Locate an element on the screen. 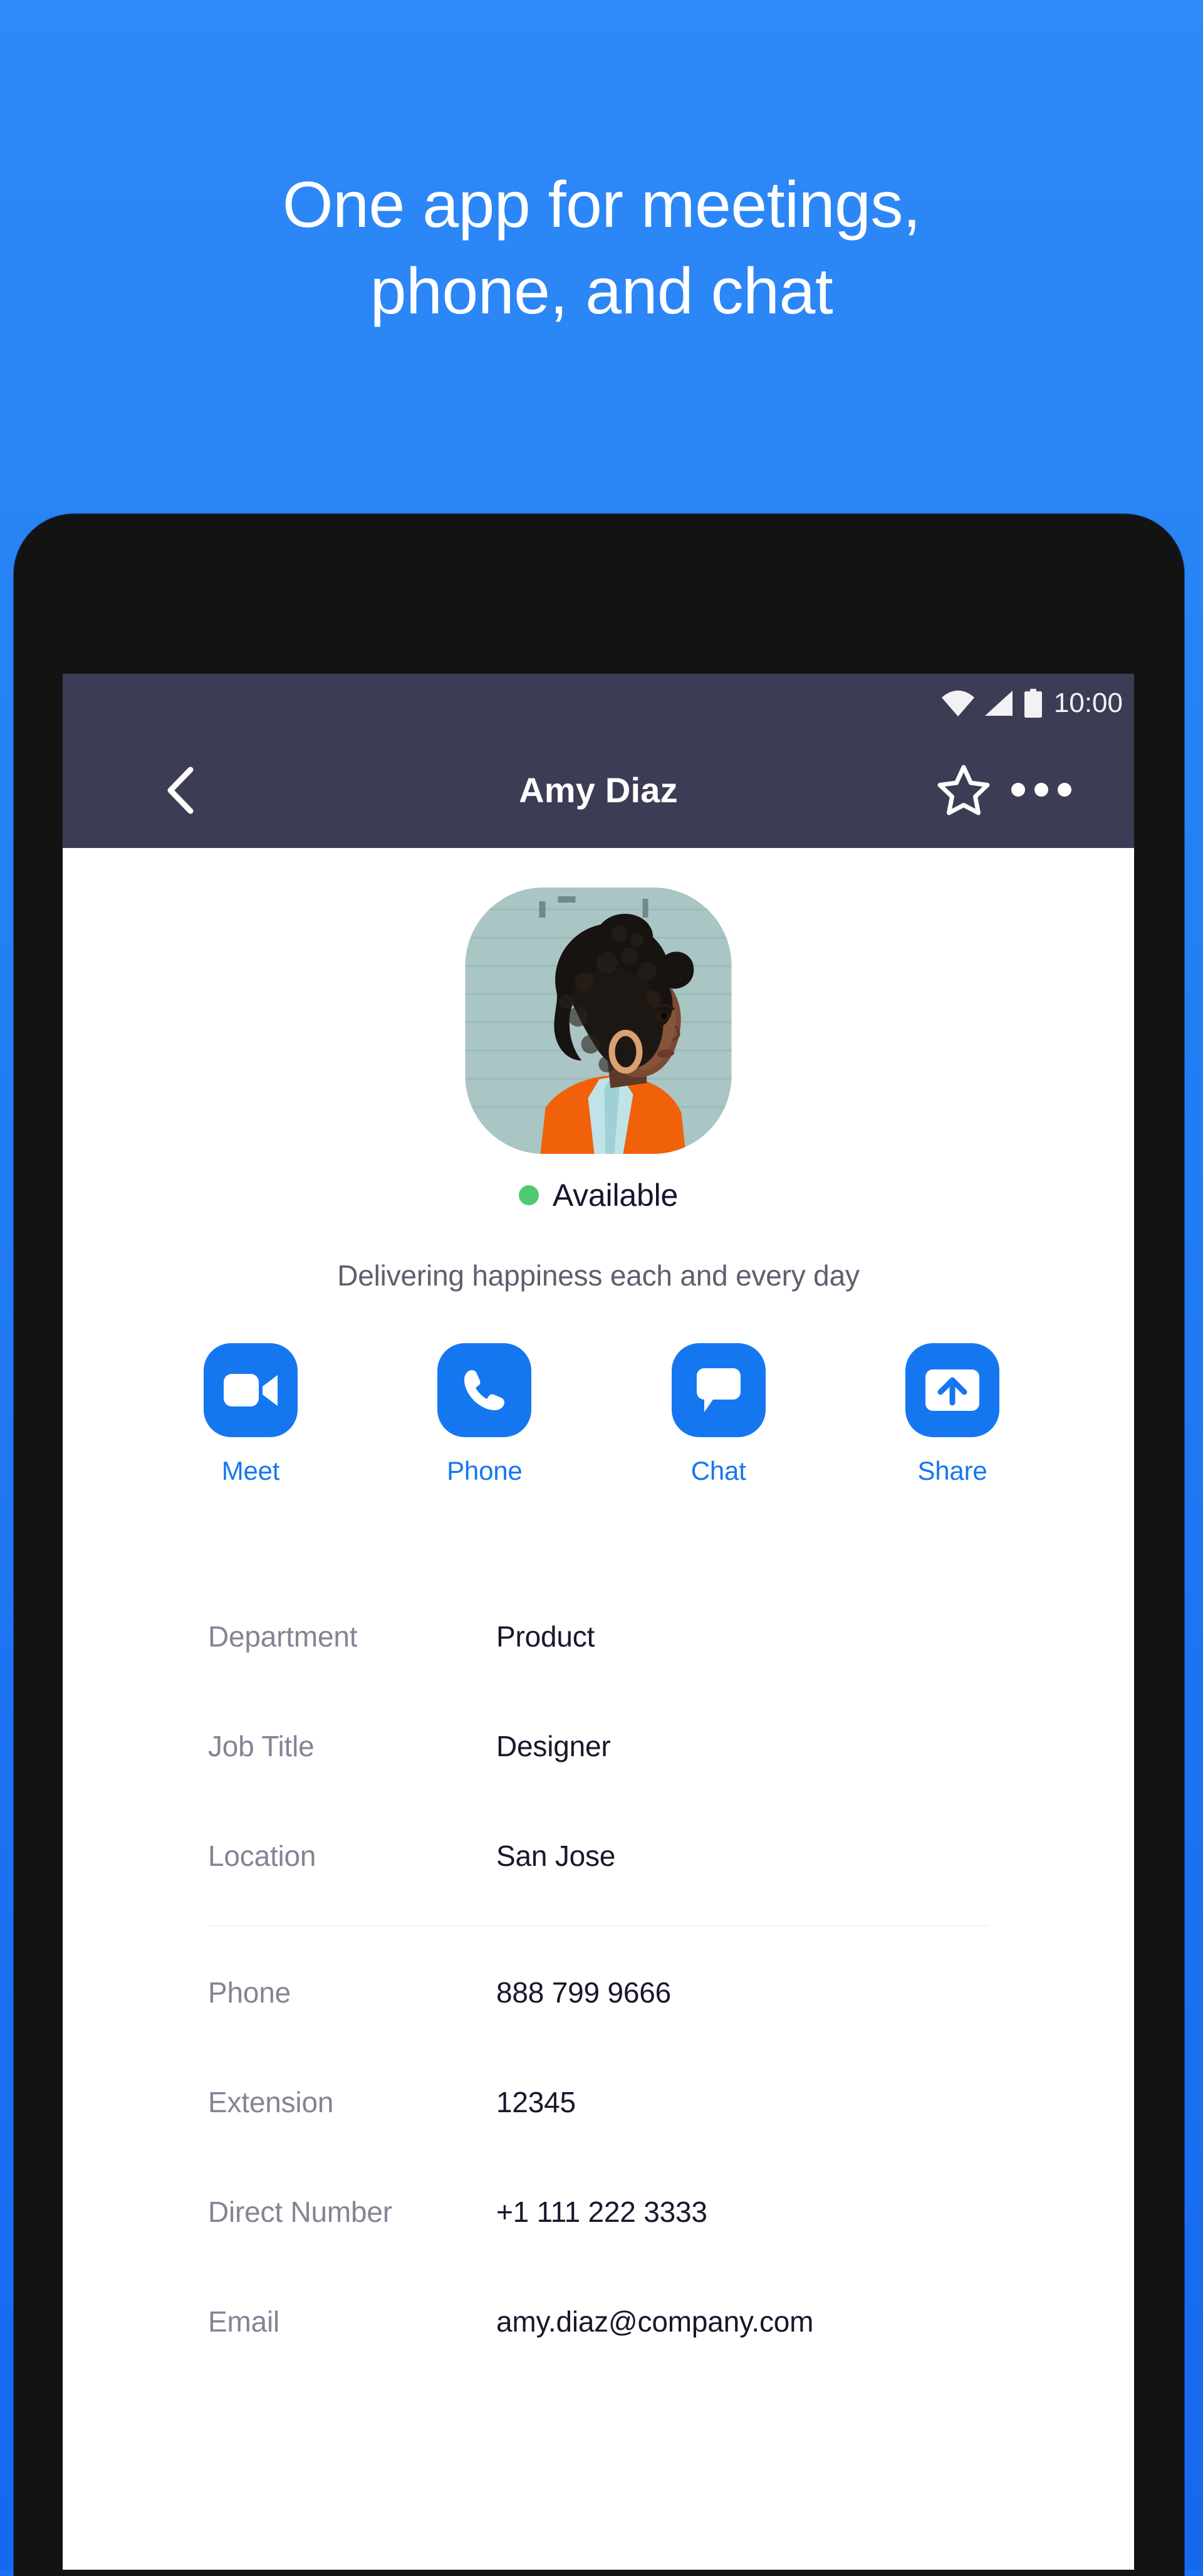 The image size is (1203, 2576). detail-row-location: Location San Jose is located at coordinates (599, 1855).